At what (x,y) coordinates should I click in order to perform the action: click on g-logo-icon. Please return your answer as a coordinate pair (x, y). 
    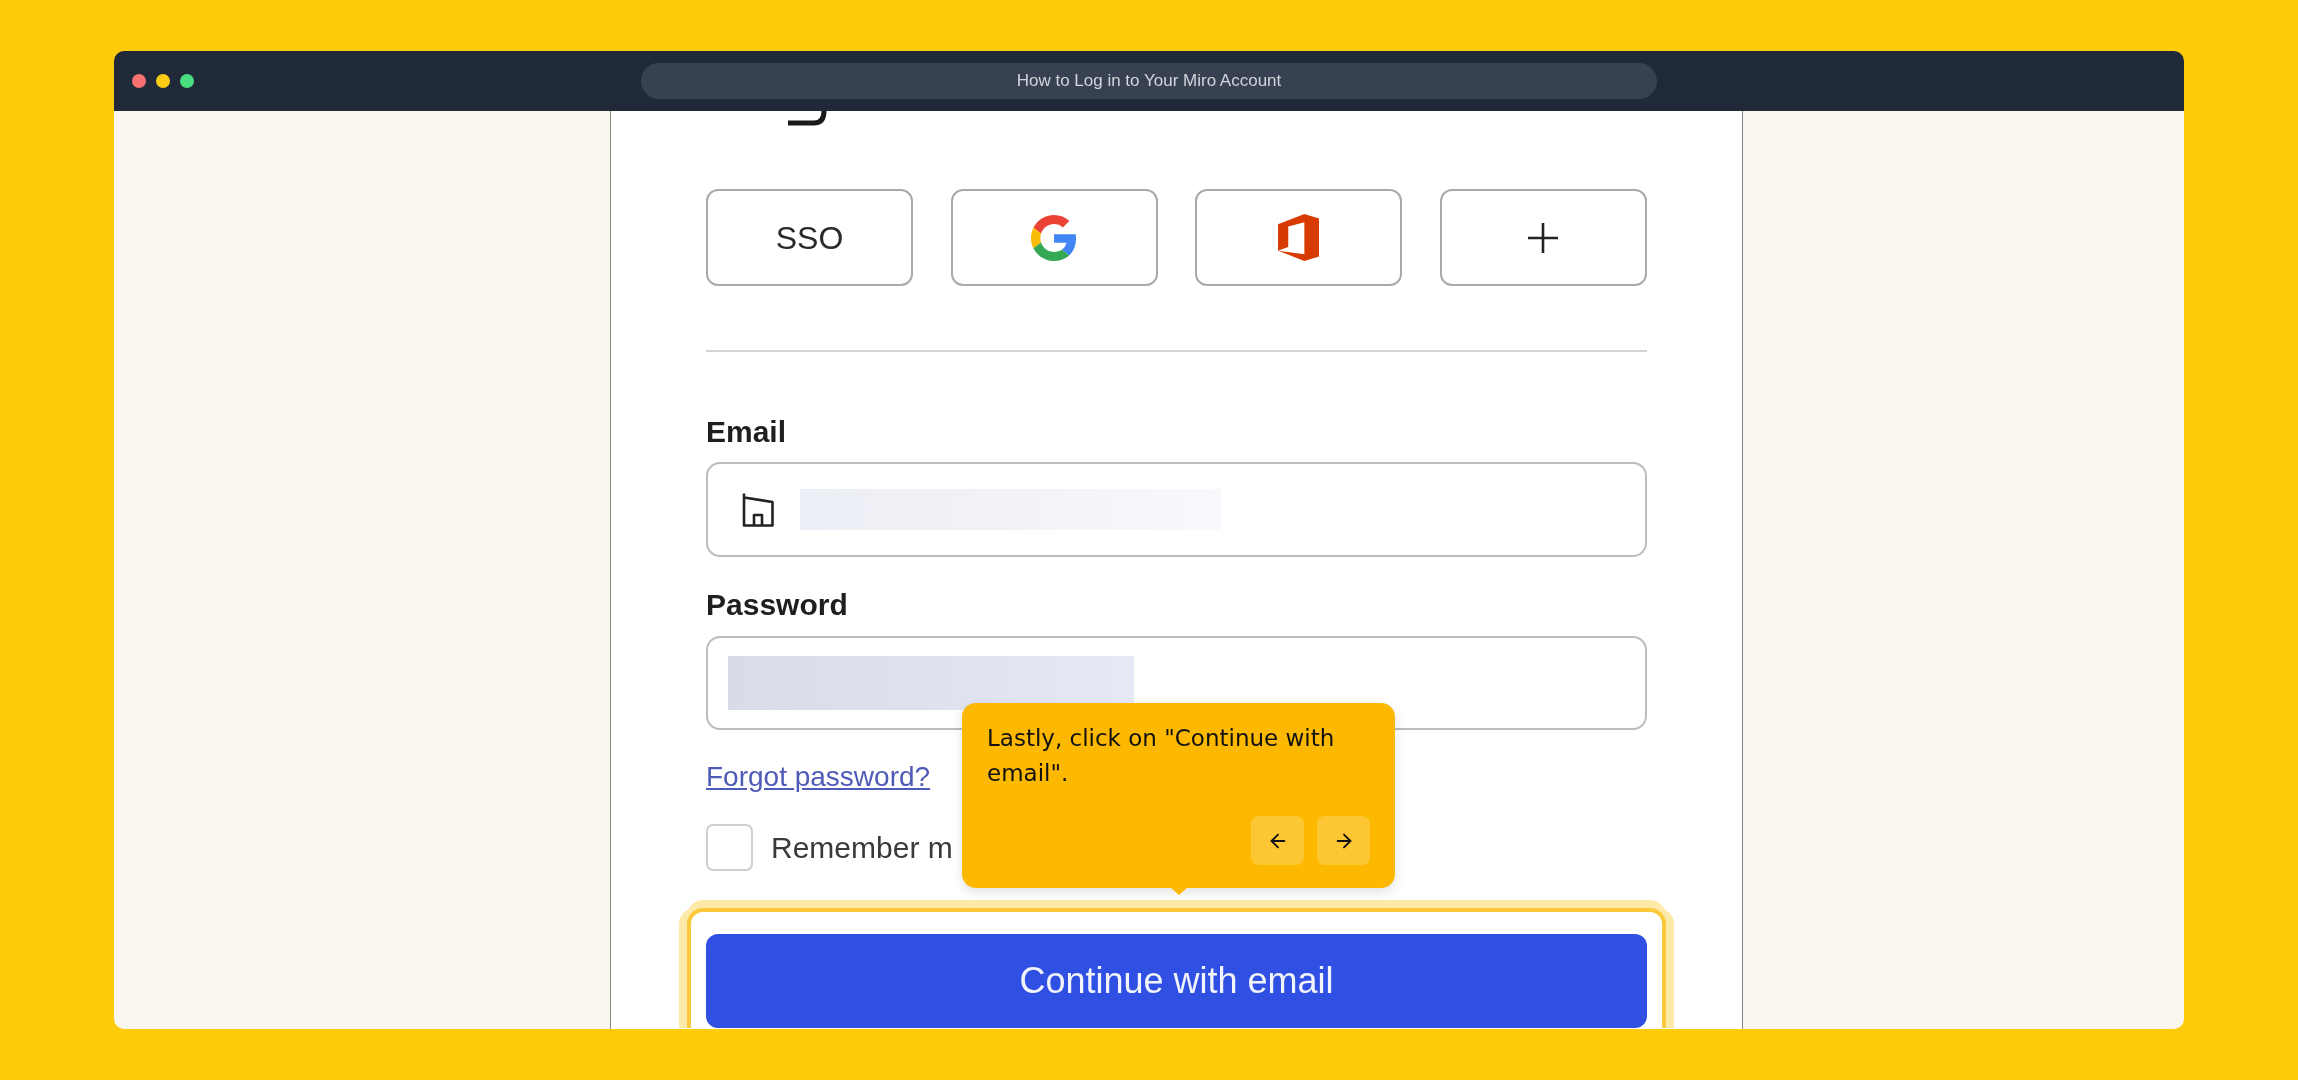
    Looking at the image, I should click on (1054, 237).